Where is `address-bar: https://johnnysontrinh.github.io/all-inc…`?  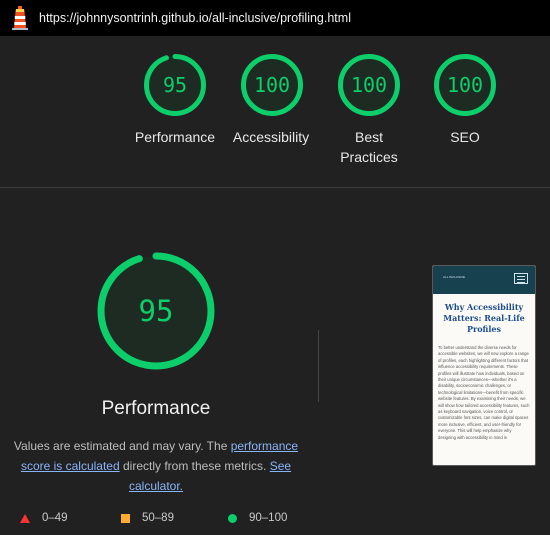 address-bar: https://johnnysontrinh.github.io/all-inc… is located at coordinates (275, 18).